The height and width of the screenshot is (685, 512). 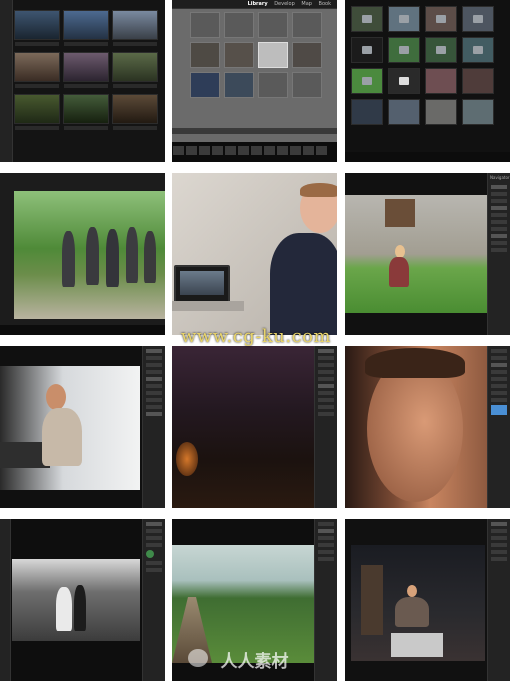 What do you see at coordinates (208, 306) in the screenshot?
I see `desk` at bounding box center [208, 306].